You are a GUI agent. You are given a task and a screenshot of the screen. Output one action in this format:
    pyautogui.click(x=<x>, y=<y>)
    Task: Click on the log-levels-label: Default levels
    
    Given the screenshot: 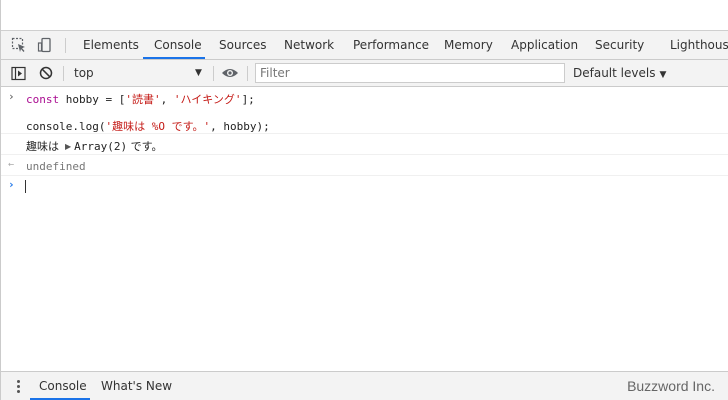 What is the action you would take?
    pyautogui.click(x=614, y=73)
    